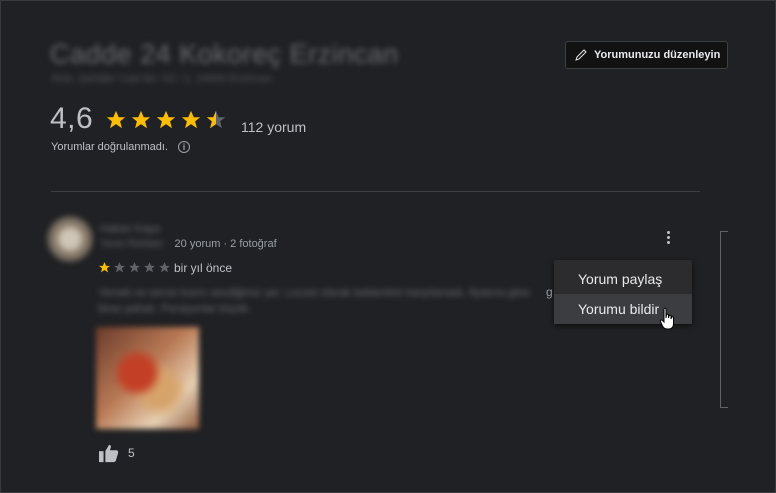 This screenshot has height=493, width=776. What do you see at coordinates (657, 55) in the screenshot?
I see `edit-review-label: Yorumunuzu düzenleyin` at bounding box center [657, 55].